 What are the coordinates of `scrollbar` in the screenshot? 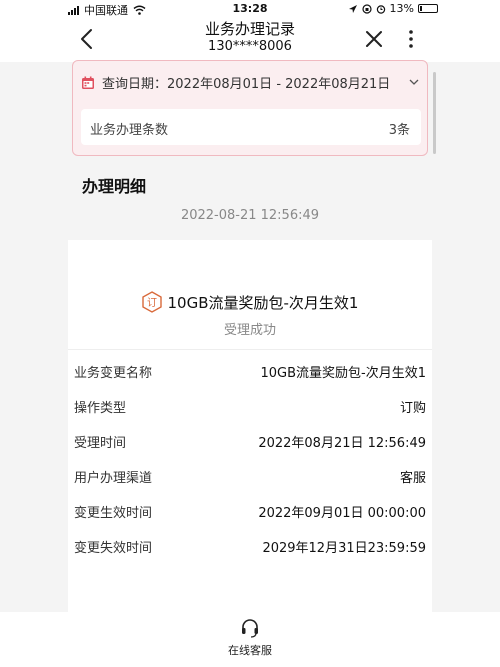 It's located at (434, 113).